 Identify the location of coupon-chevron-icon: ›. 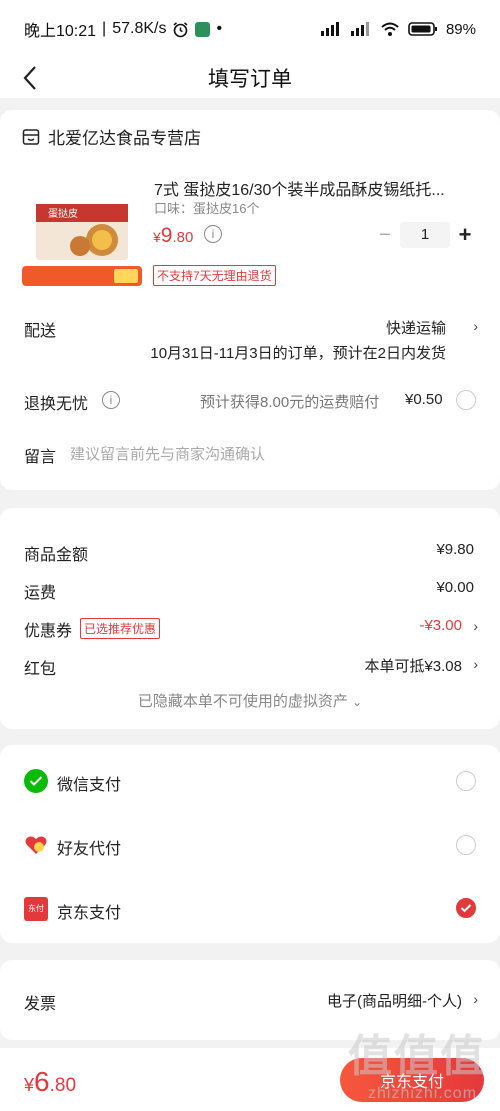
(475, 626).